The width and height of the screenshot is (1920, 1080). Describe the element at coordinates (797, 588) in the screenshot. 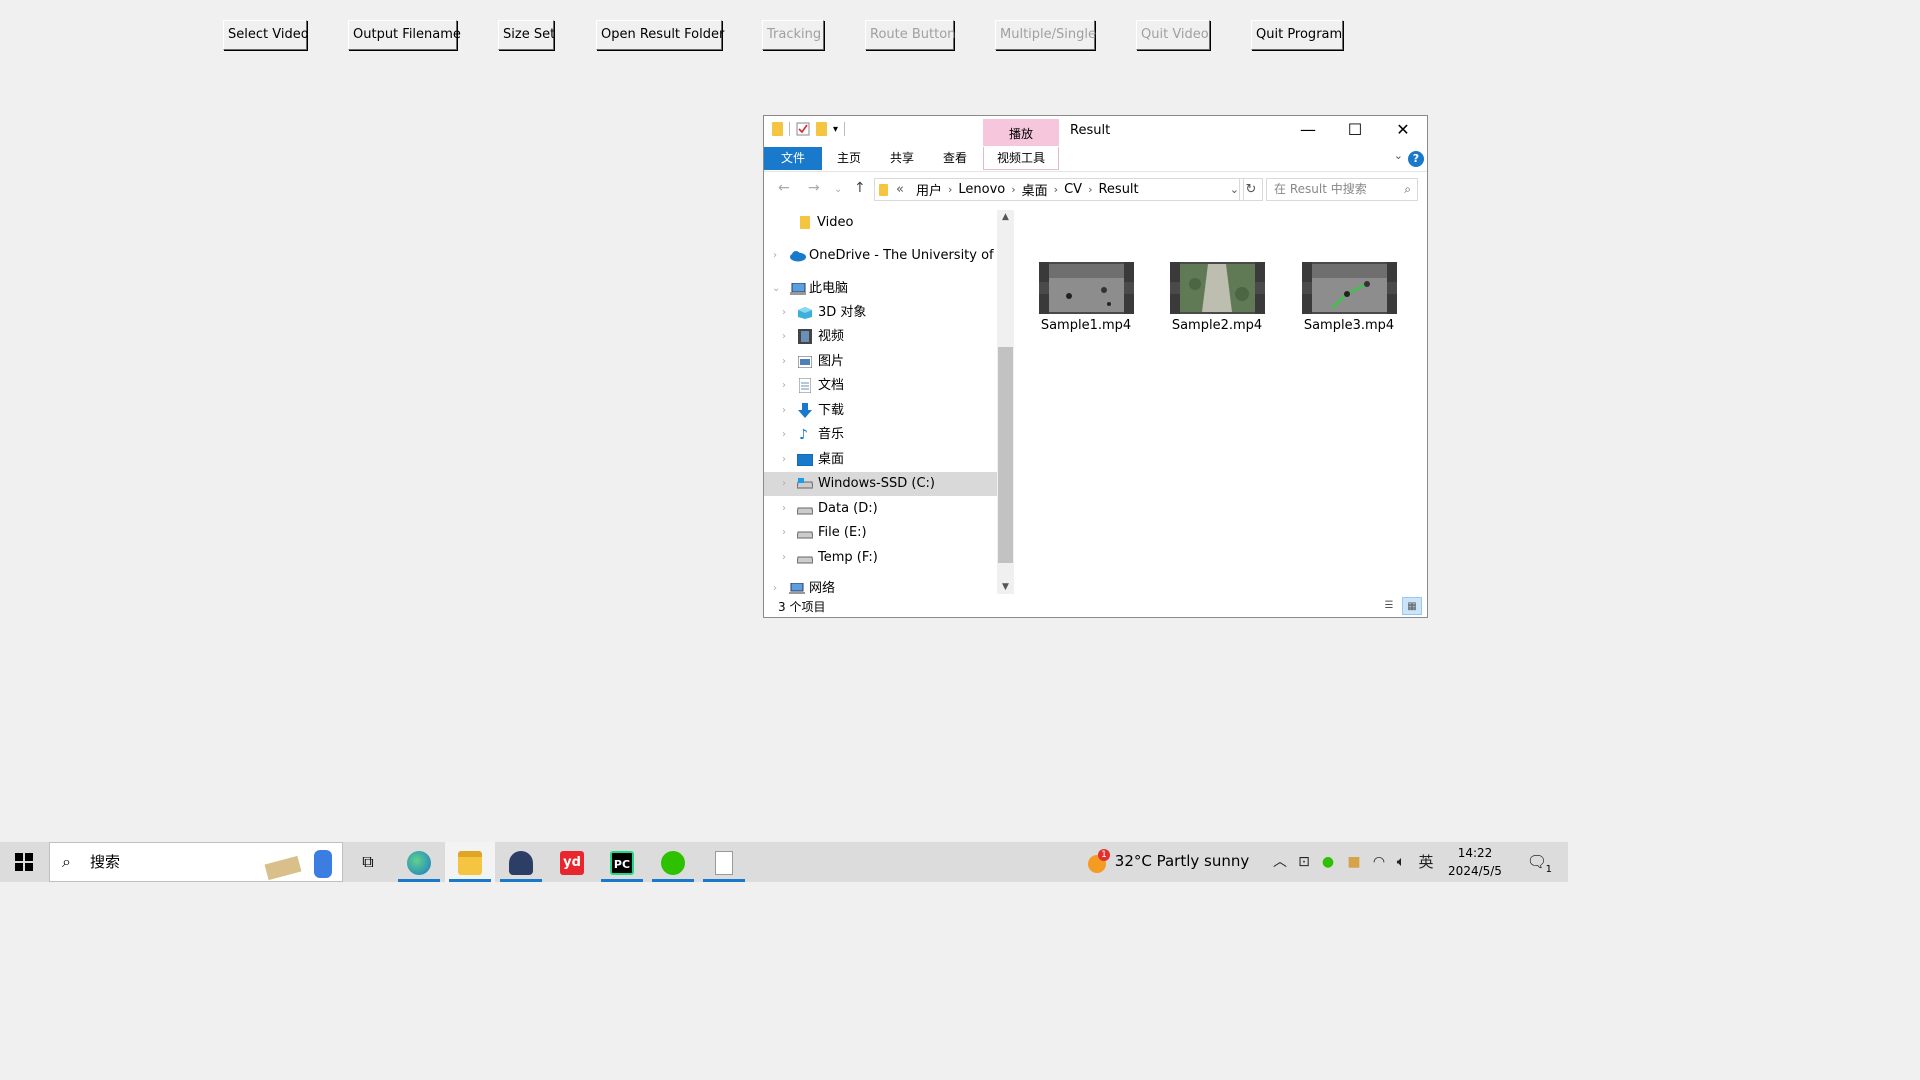

I see `network-icon` at that location.